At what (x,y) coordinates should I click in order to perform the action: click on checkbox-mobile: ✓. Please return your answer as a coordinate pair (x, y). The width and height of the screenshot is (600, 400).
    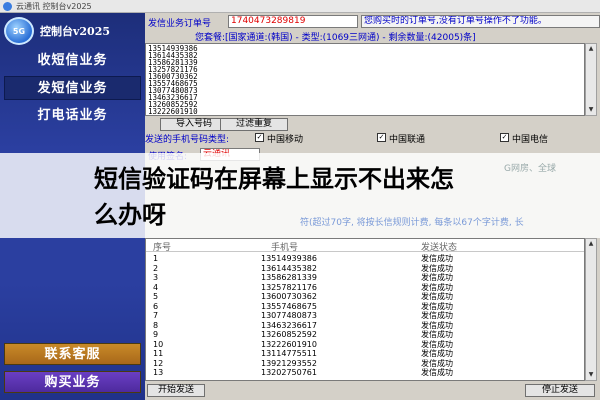
    Looking at the image, I should click on (259, 137).